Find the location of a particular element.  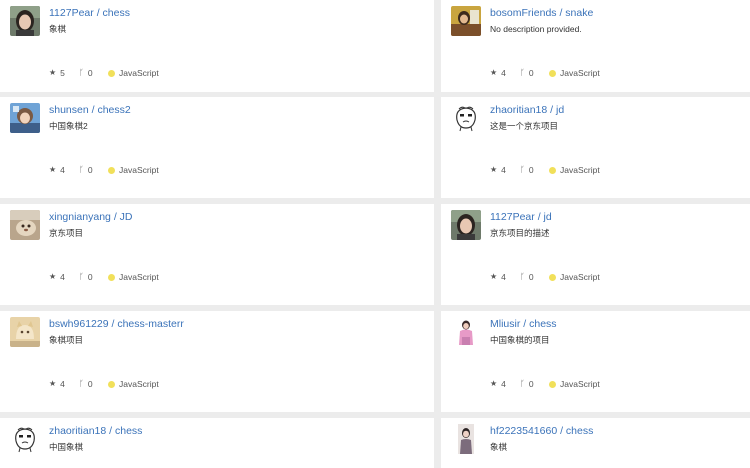

repo-name: chess-masterr is located at coordinates (150, 324).